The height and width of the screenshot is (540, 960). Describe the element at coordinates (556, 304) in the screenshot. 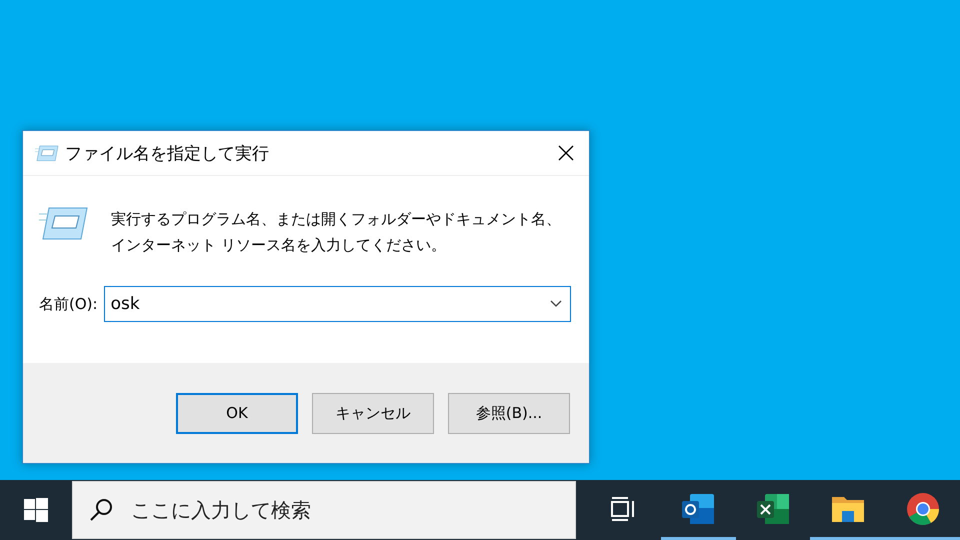

I see `dropdown-caret-icon` at that location.